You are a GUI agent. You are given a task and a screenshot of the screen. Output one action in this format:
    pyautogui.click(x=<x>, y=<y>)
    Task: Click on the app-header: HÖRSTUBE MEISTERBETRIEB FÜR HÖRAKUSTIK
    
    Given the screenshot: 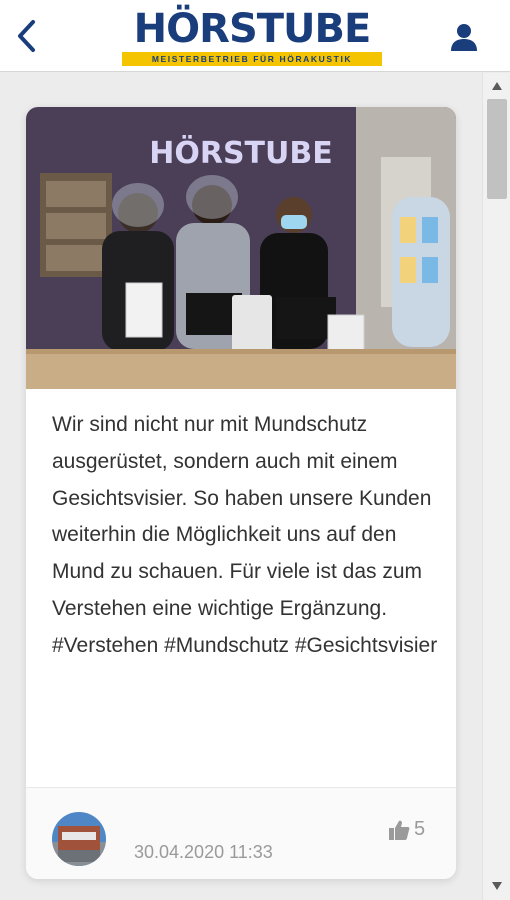 What is the action you would take?
    pyautogui.click(x=255, y=36)
    